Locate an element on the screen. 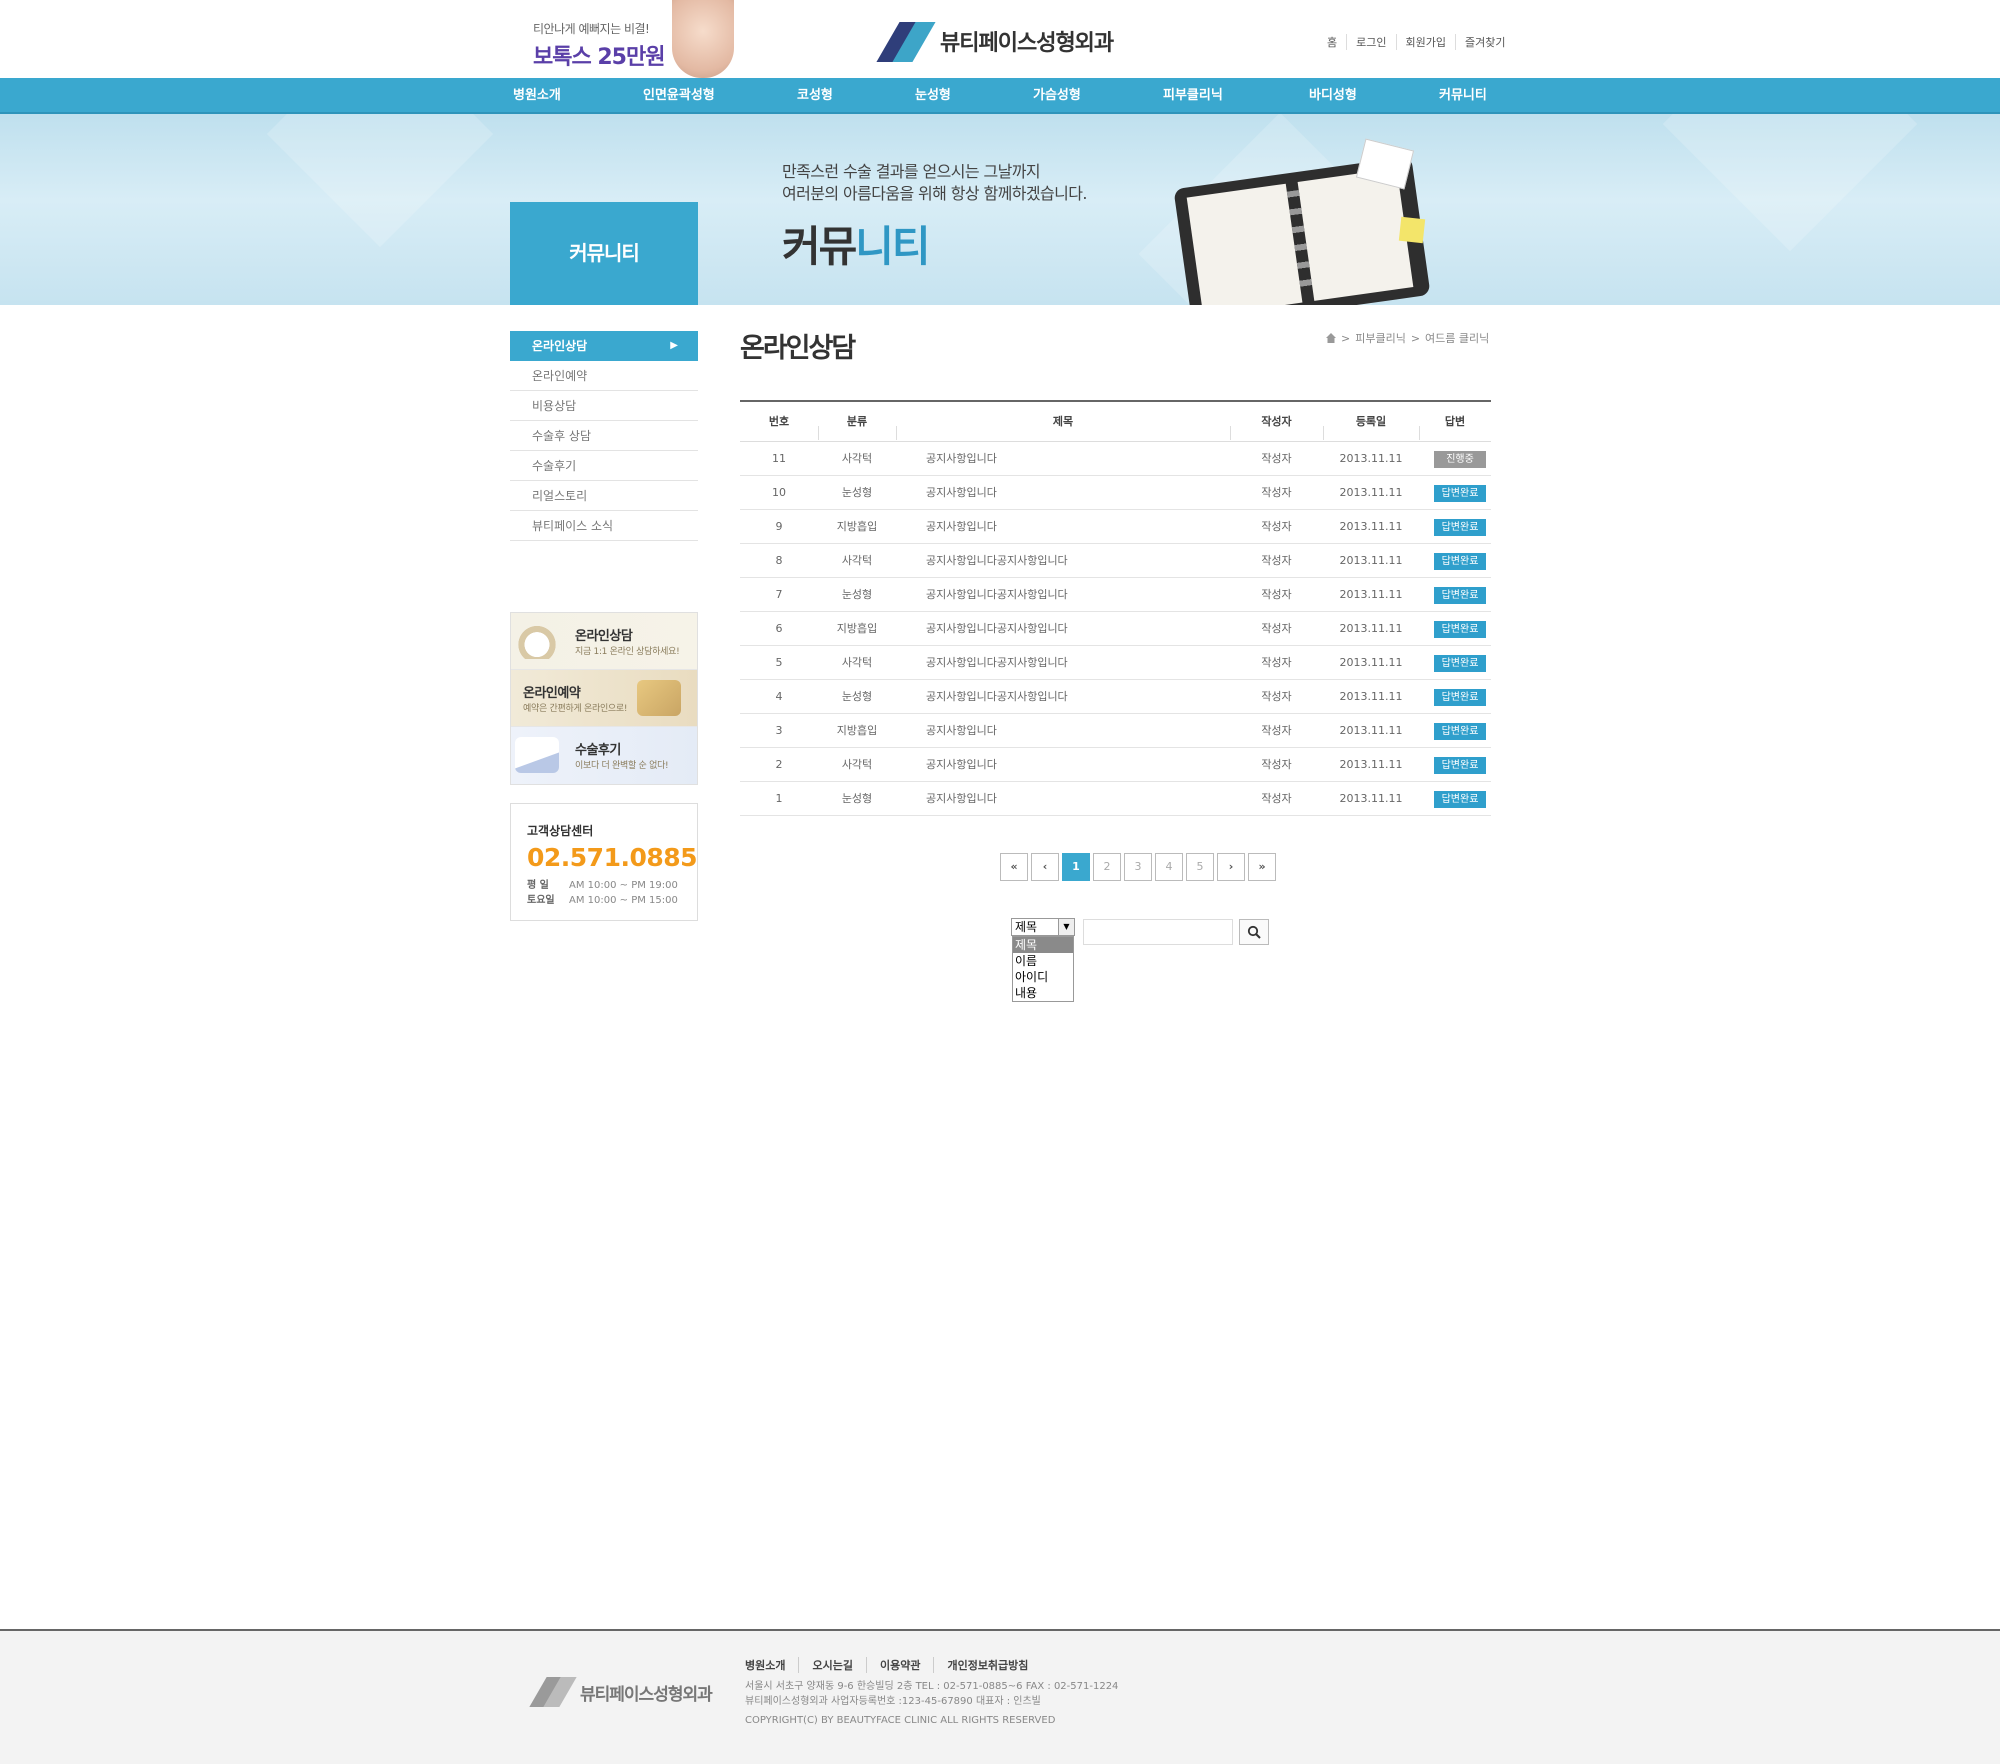 This screenshot has width=2000, height=1764. lnb-item-real-story: 리얼스토리 is located at coordinates (604, 496).